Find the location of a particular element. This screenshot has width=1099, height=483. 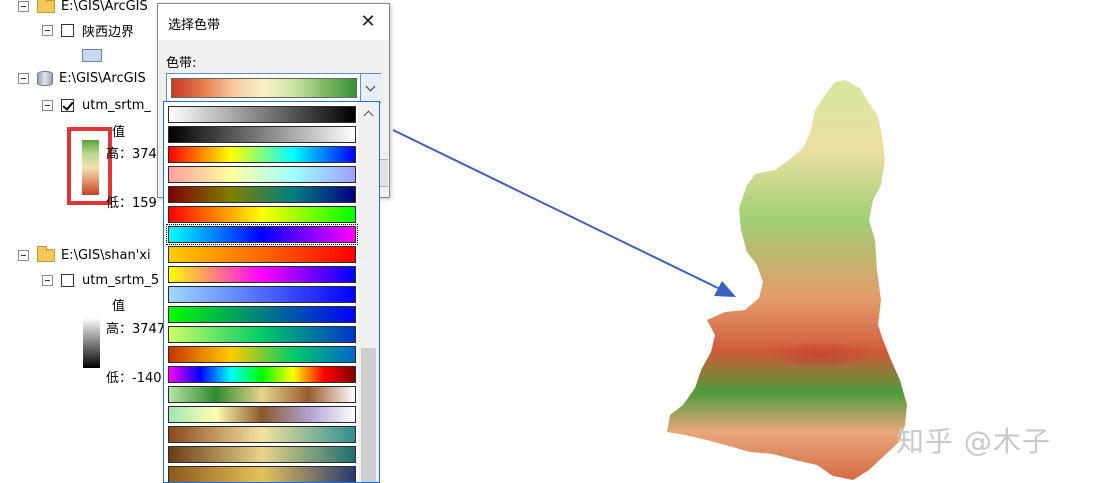

color-ramp-combobox is located at coordinates (273, 88).